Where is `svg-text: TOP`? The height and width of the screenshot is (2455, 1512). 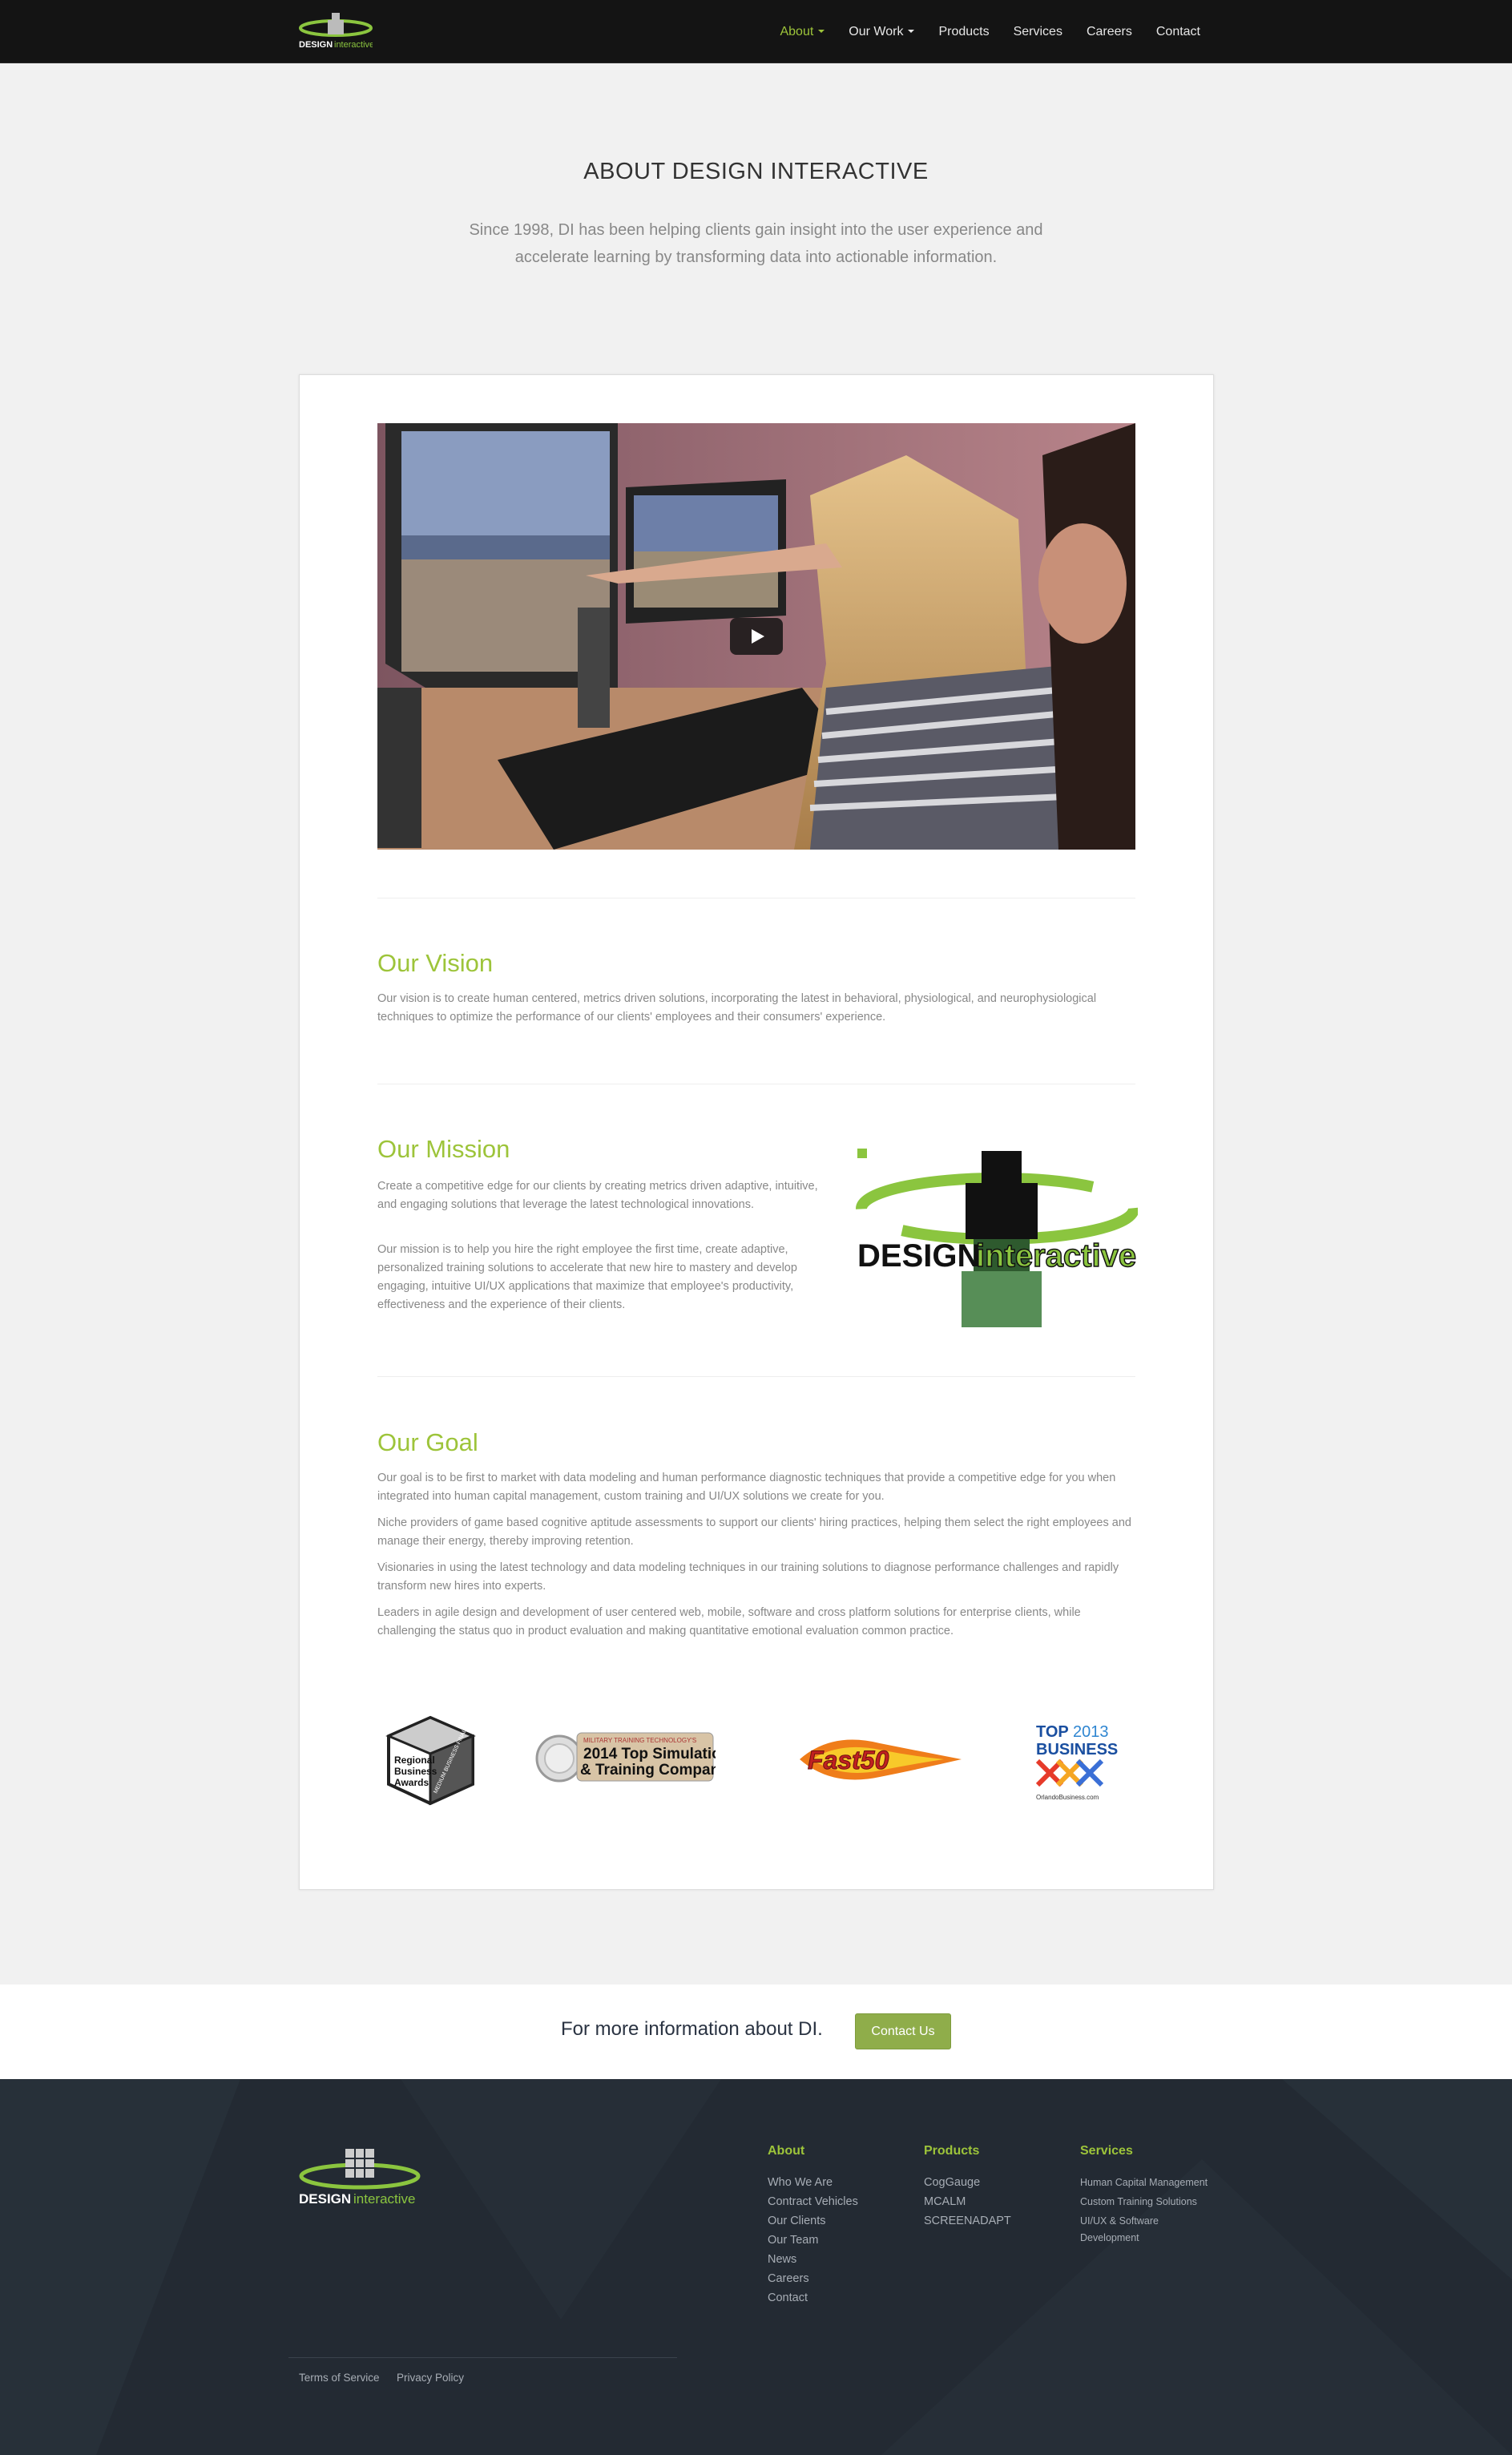 svg-text: TOP is located at coordinates (1052, 1732).